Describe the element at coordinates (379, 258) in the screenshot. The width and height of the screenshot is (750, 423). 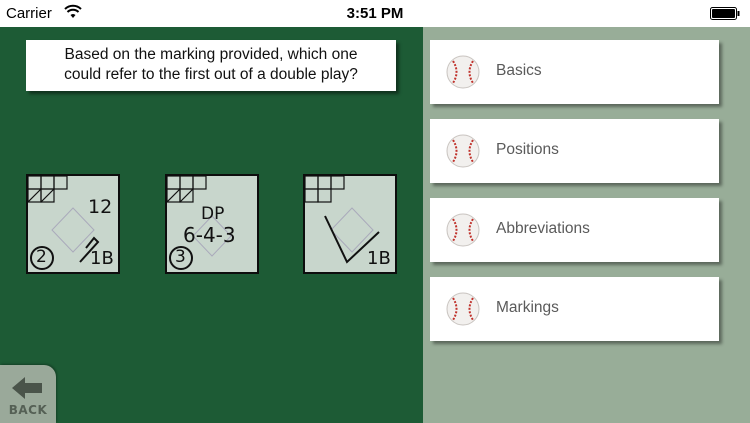
I see `card-3-bottom-right: 1B` at that location.